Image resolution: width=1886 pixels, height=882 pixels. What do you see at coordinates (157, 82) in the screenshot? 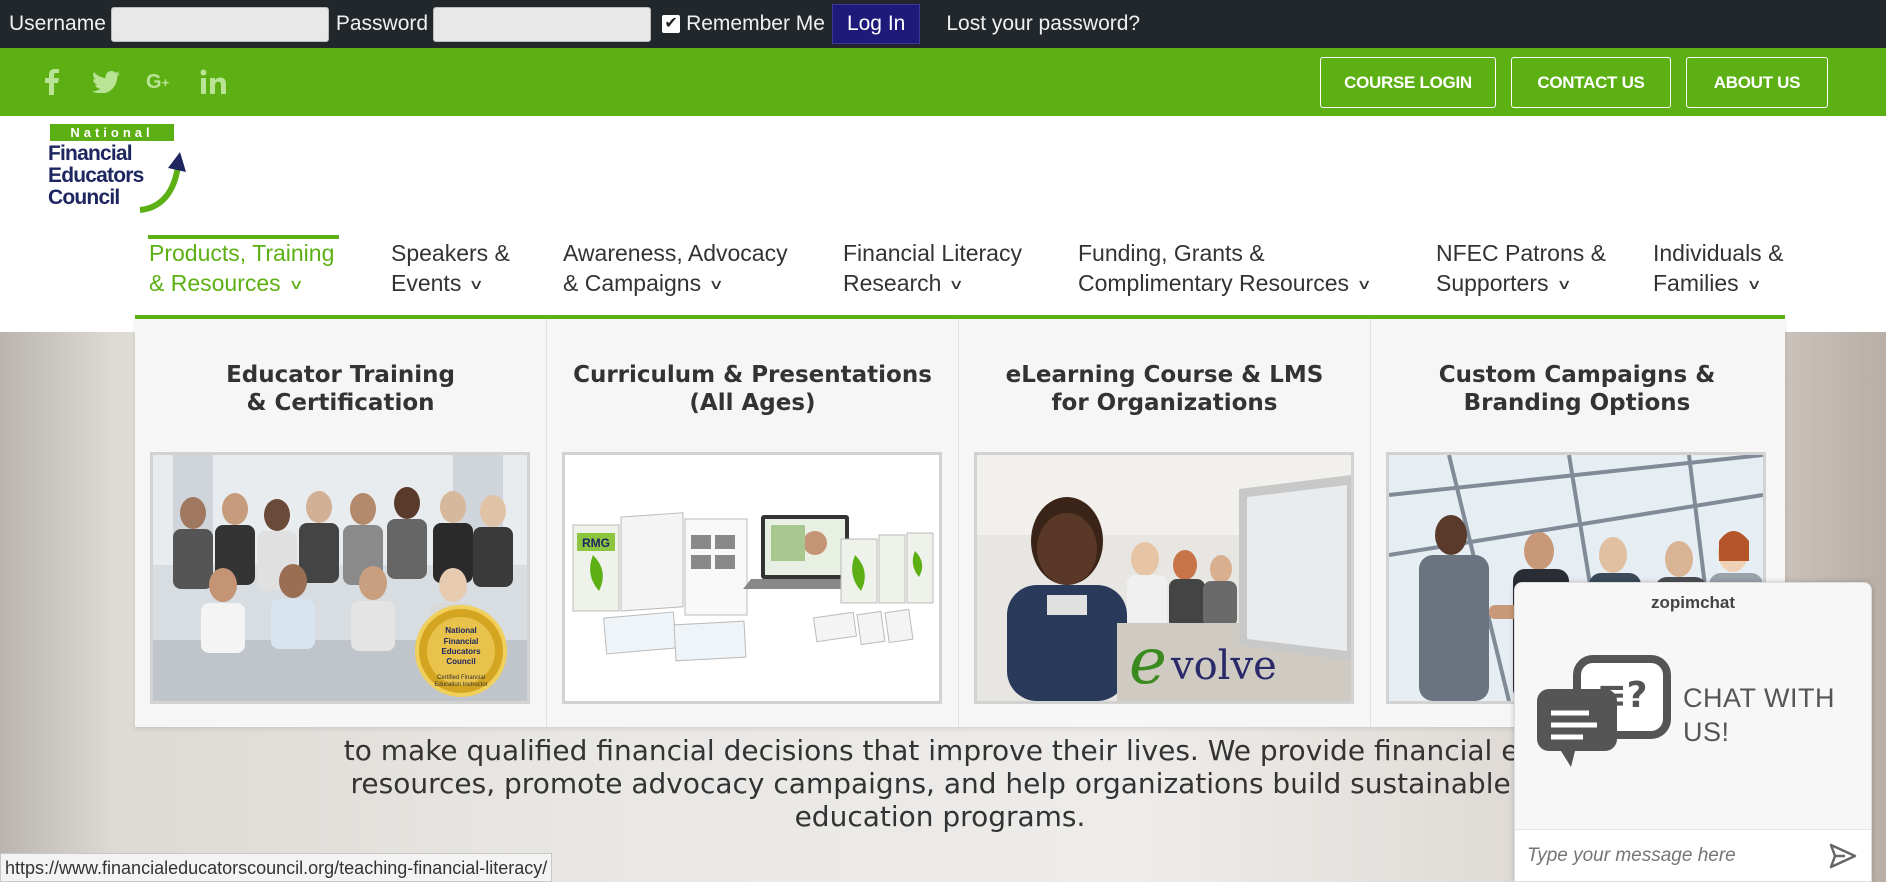
I see `google-plus-icon: G +` at bounding box center [157, 82].